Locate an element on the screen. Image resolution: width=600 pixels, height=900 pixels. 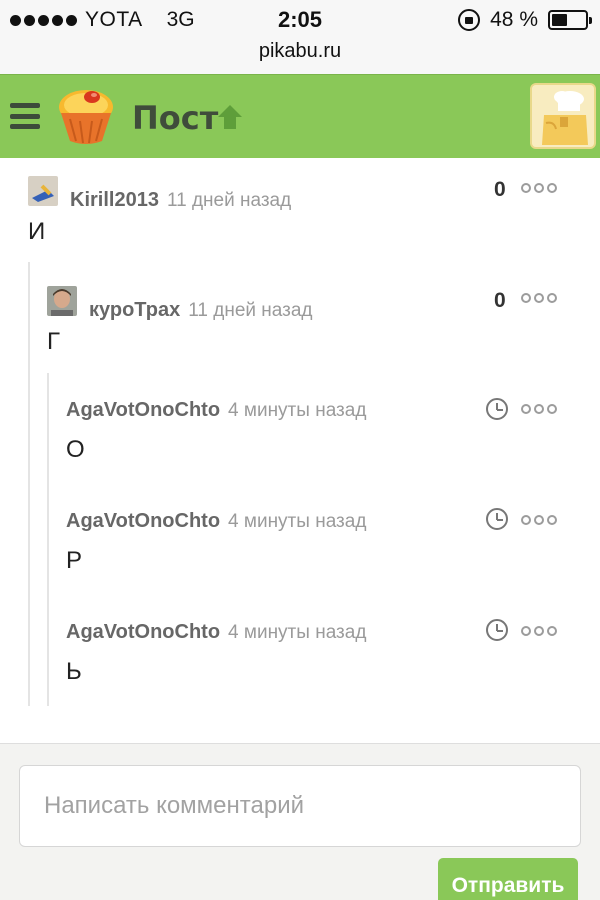
battery-icon is located at coordinates (570, 20).